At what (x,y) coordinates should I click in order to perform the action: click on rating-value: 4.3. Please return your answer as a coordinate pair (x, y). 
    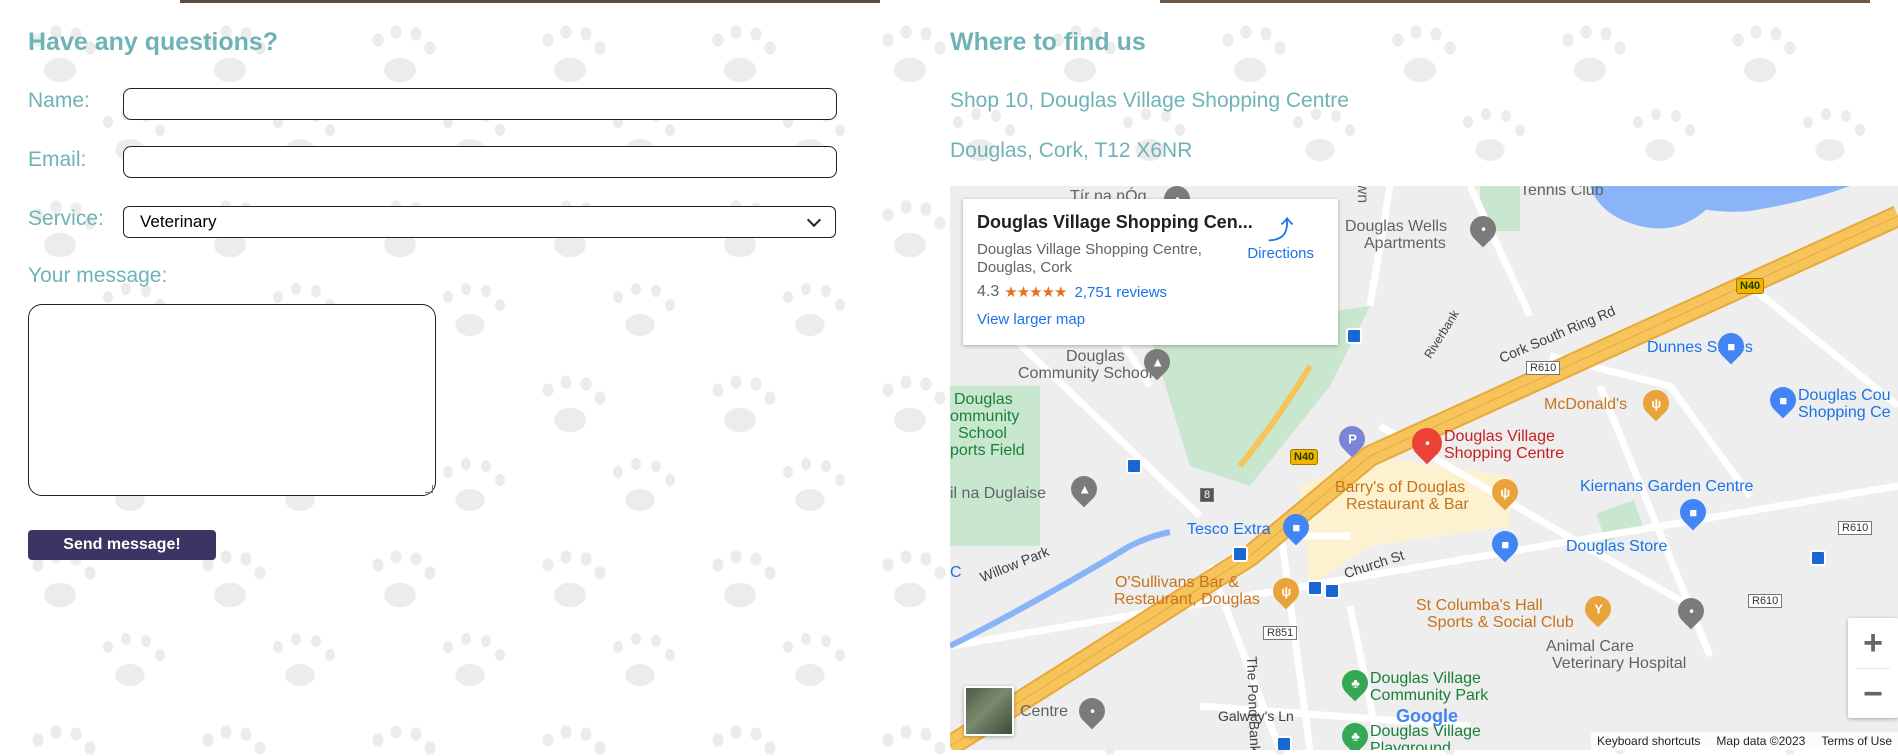
    Looking at the image, I should click on (988, 291).